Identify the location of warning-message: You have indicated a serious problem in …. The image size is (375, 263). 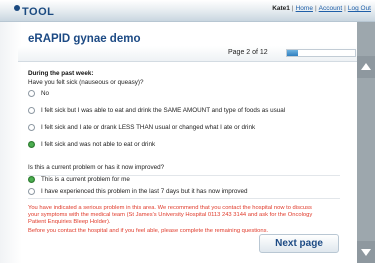
(183, 220).